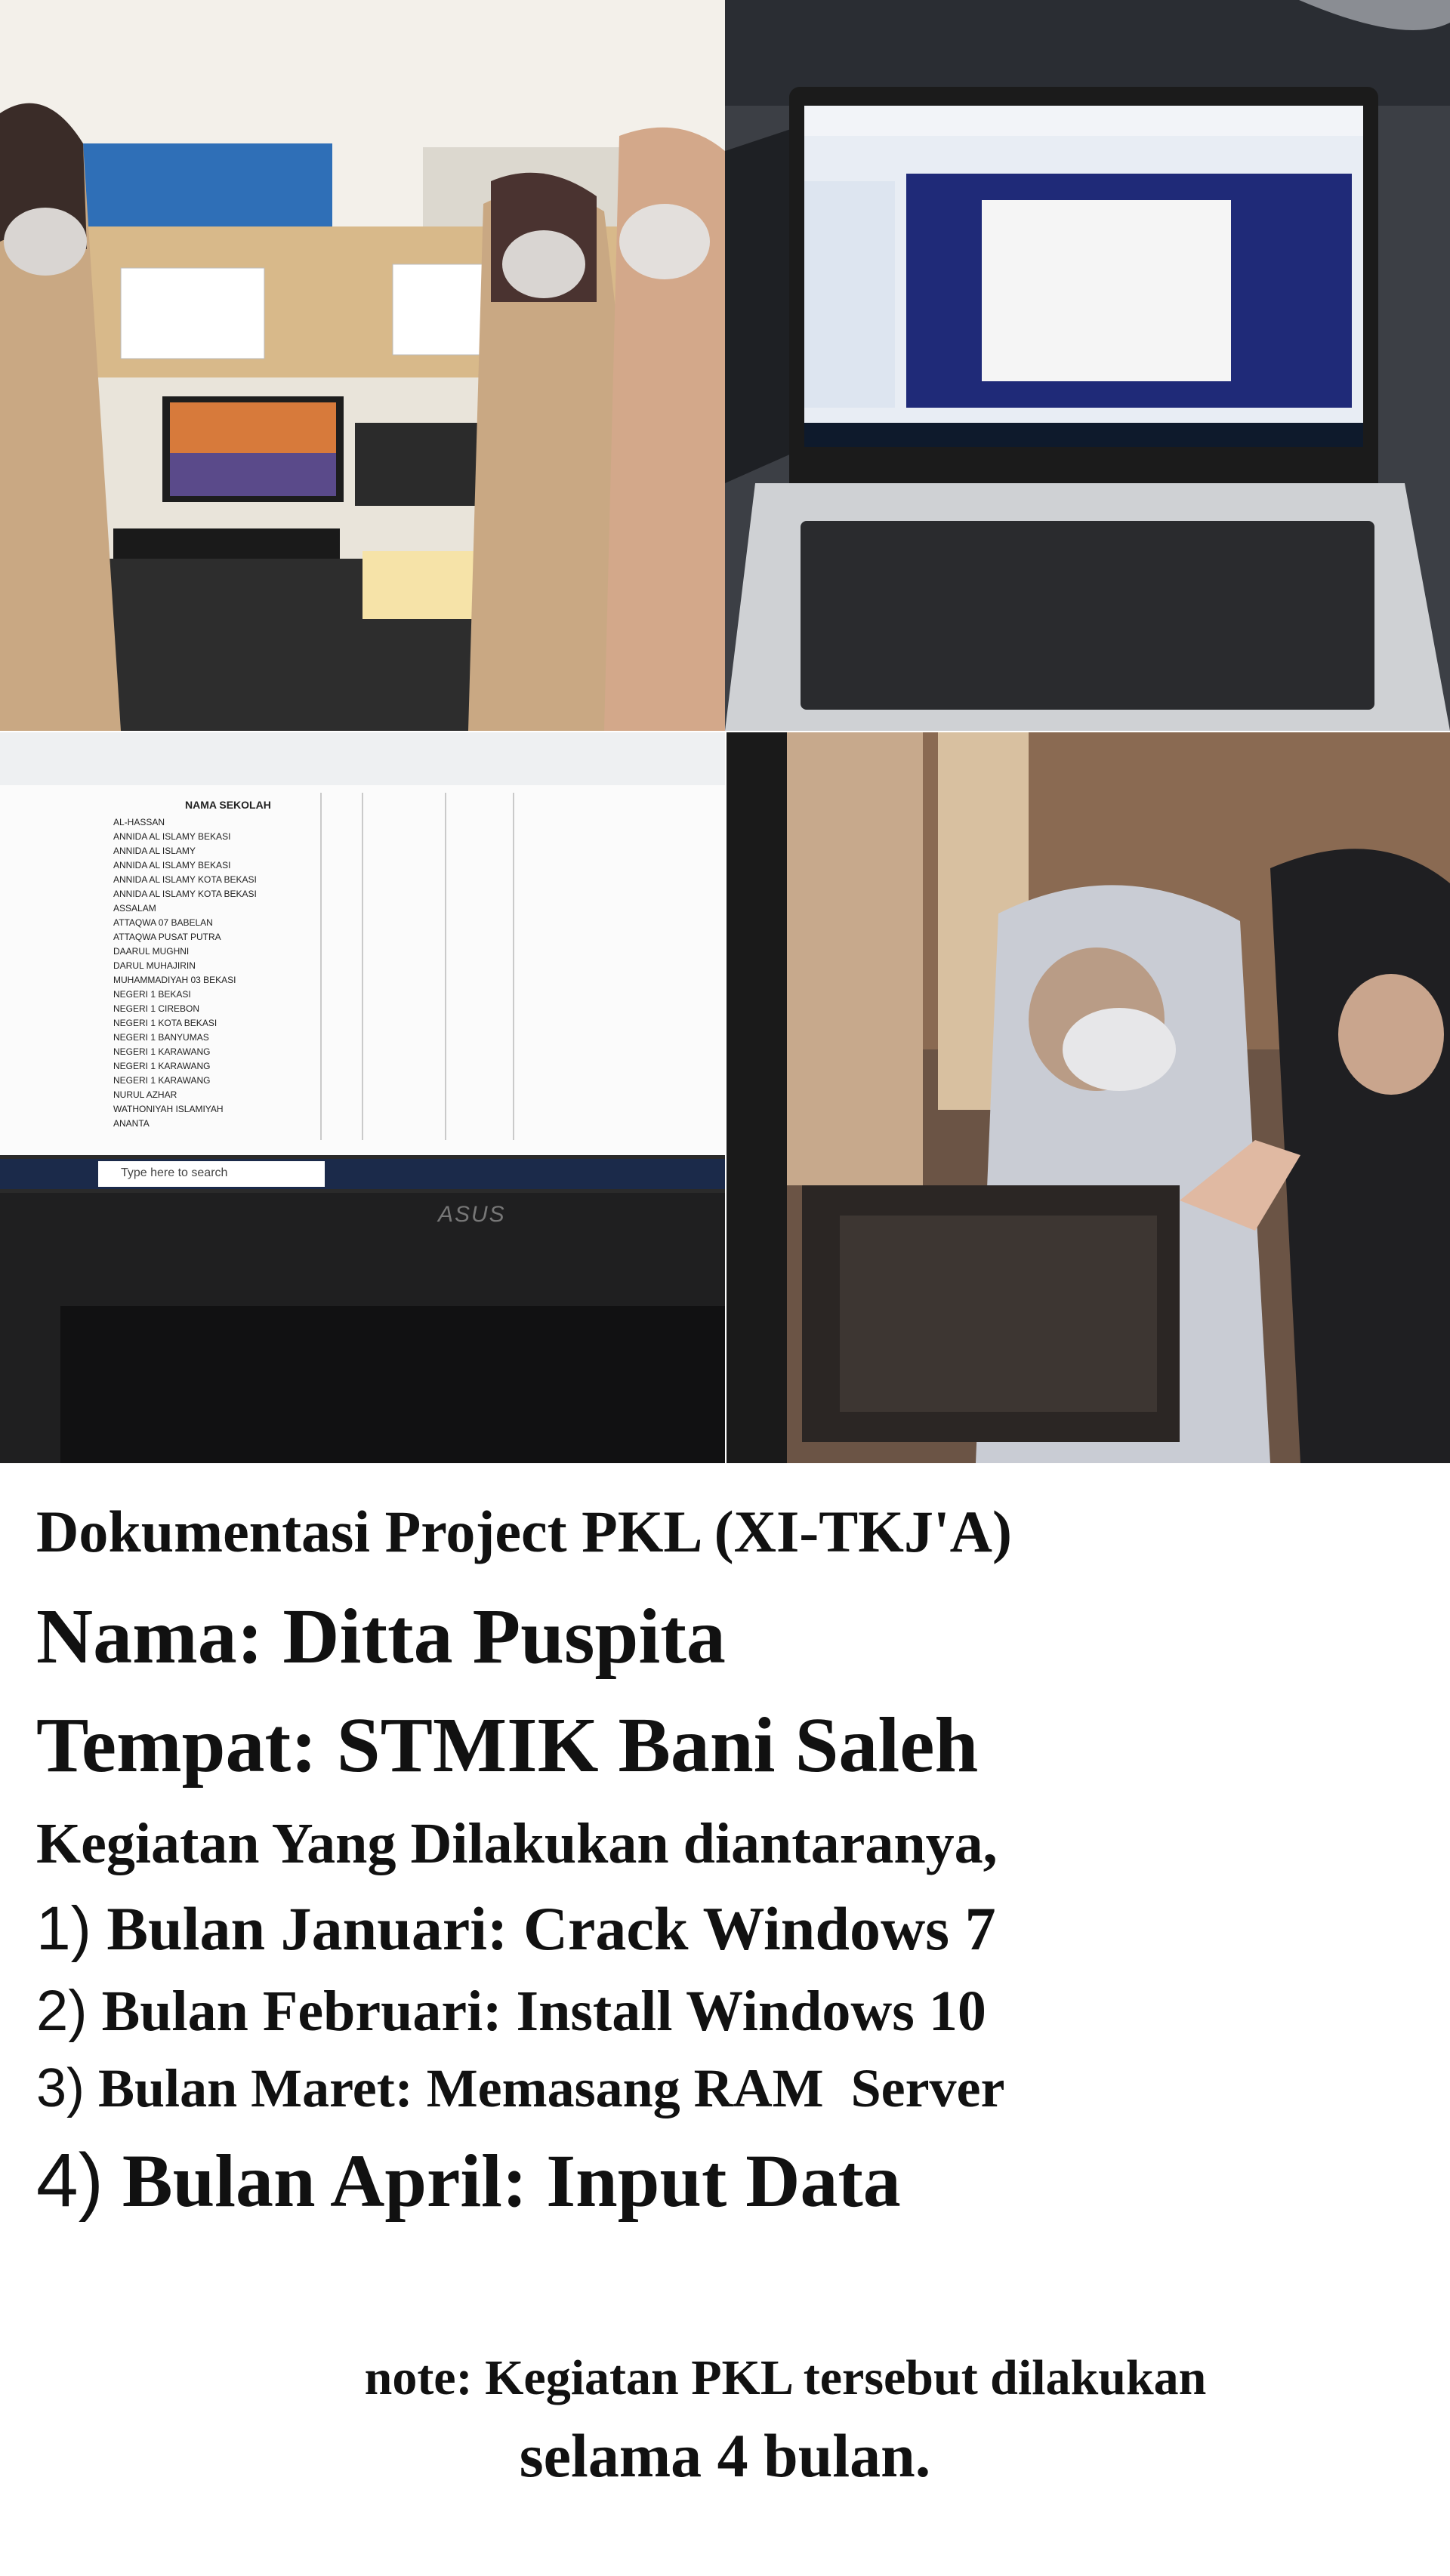 The width and height of the screenshot is (1450, 2576). I want to click on spreadsheet-row: NEGERI 1 CIREBON, so click(156, 1009).